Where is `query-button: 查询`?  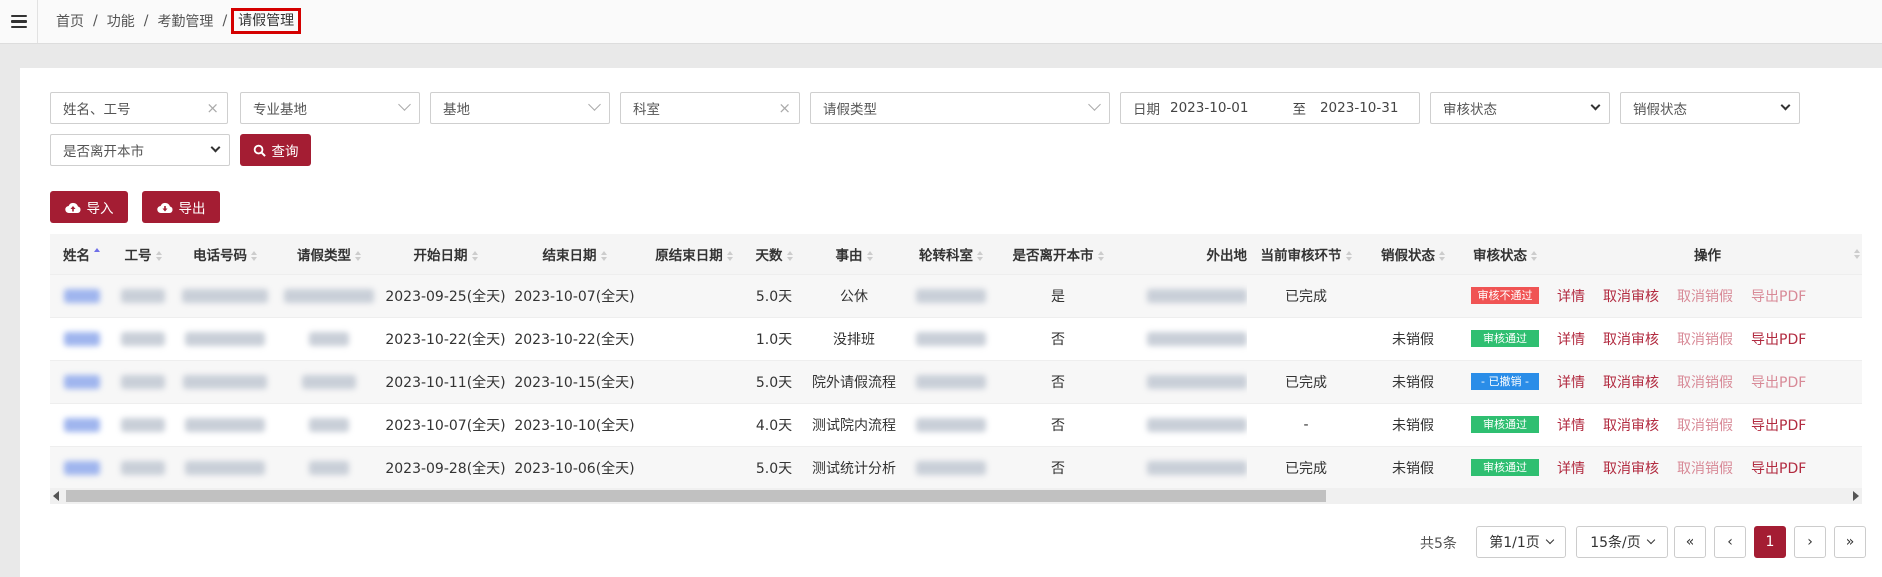
query-button: 查询 is located at coordinates (275, 150).